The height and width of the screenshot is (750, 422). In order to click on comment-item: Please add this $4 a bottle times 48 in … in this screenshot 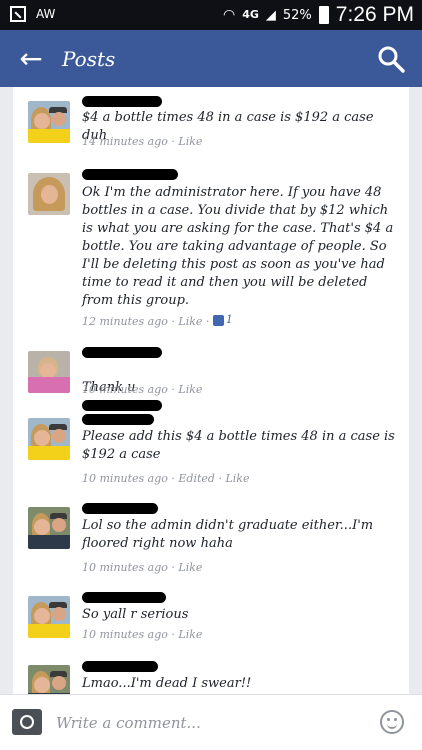, I will do `click(211, 448)`.